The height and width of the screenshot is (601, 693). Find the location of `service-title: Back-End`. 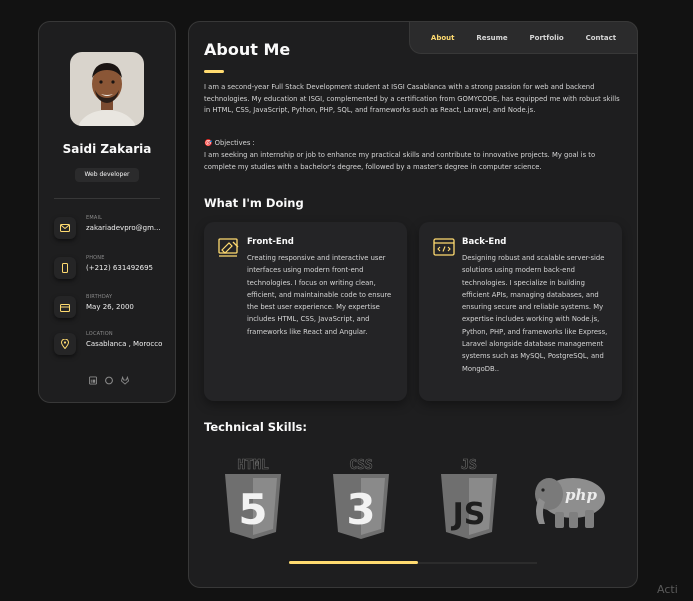

service-title: Back-End is located at coordinates (484, 242).